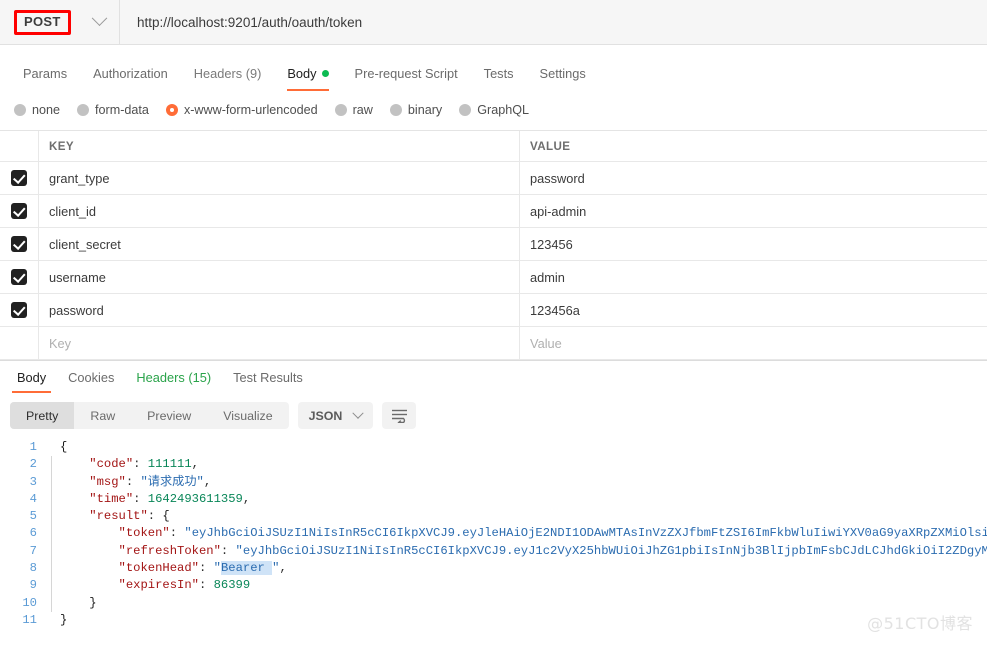 The width and height of the screenshot is (987, 646). What do you see at coordinates (174, 377) in the screenshot?
I see `tab-label: Headers (15)` at bounding box center [174, 377].